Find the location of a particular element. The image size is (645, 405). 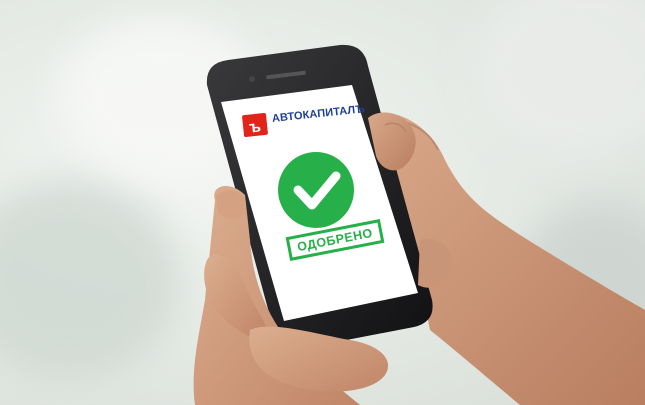

logo-icon: ъ is located at coordinates (255, 125).